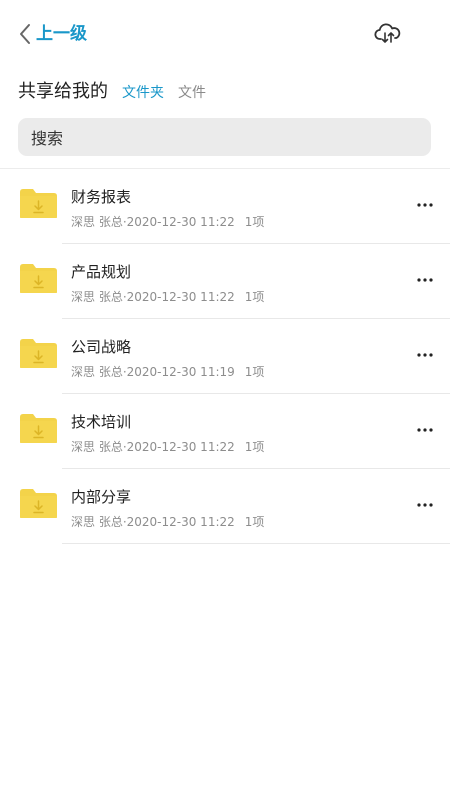 The image size is (450, 800). I want to click on folder-row: 技术培训 深思 张总·2020-12-30 11:22 1项, so click(225, 431).